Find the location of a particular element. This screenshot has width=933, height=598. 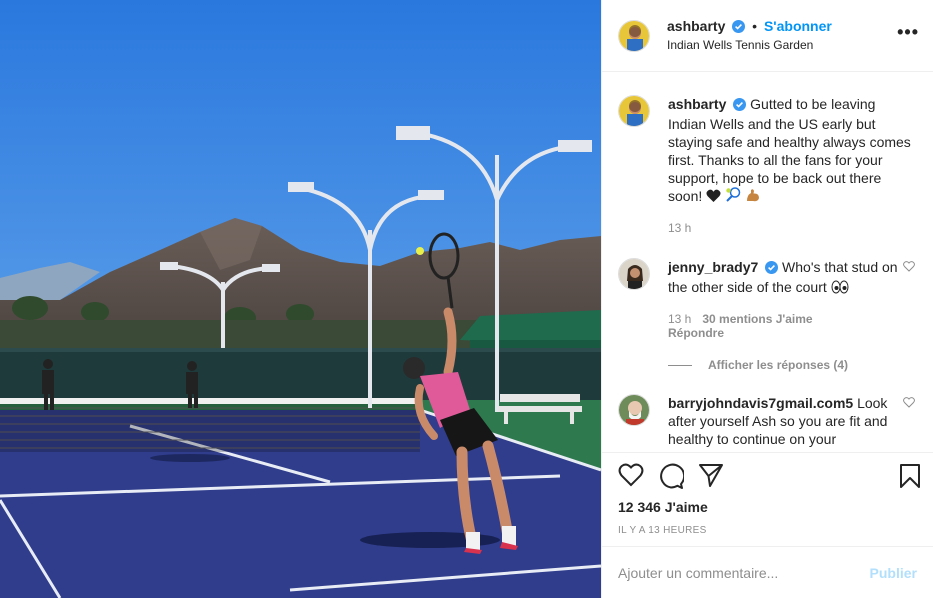

flexed-biceps-icon is located at coordinates (753, 197).